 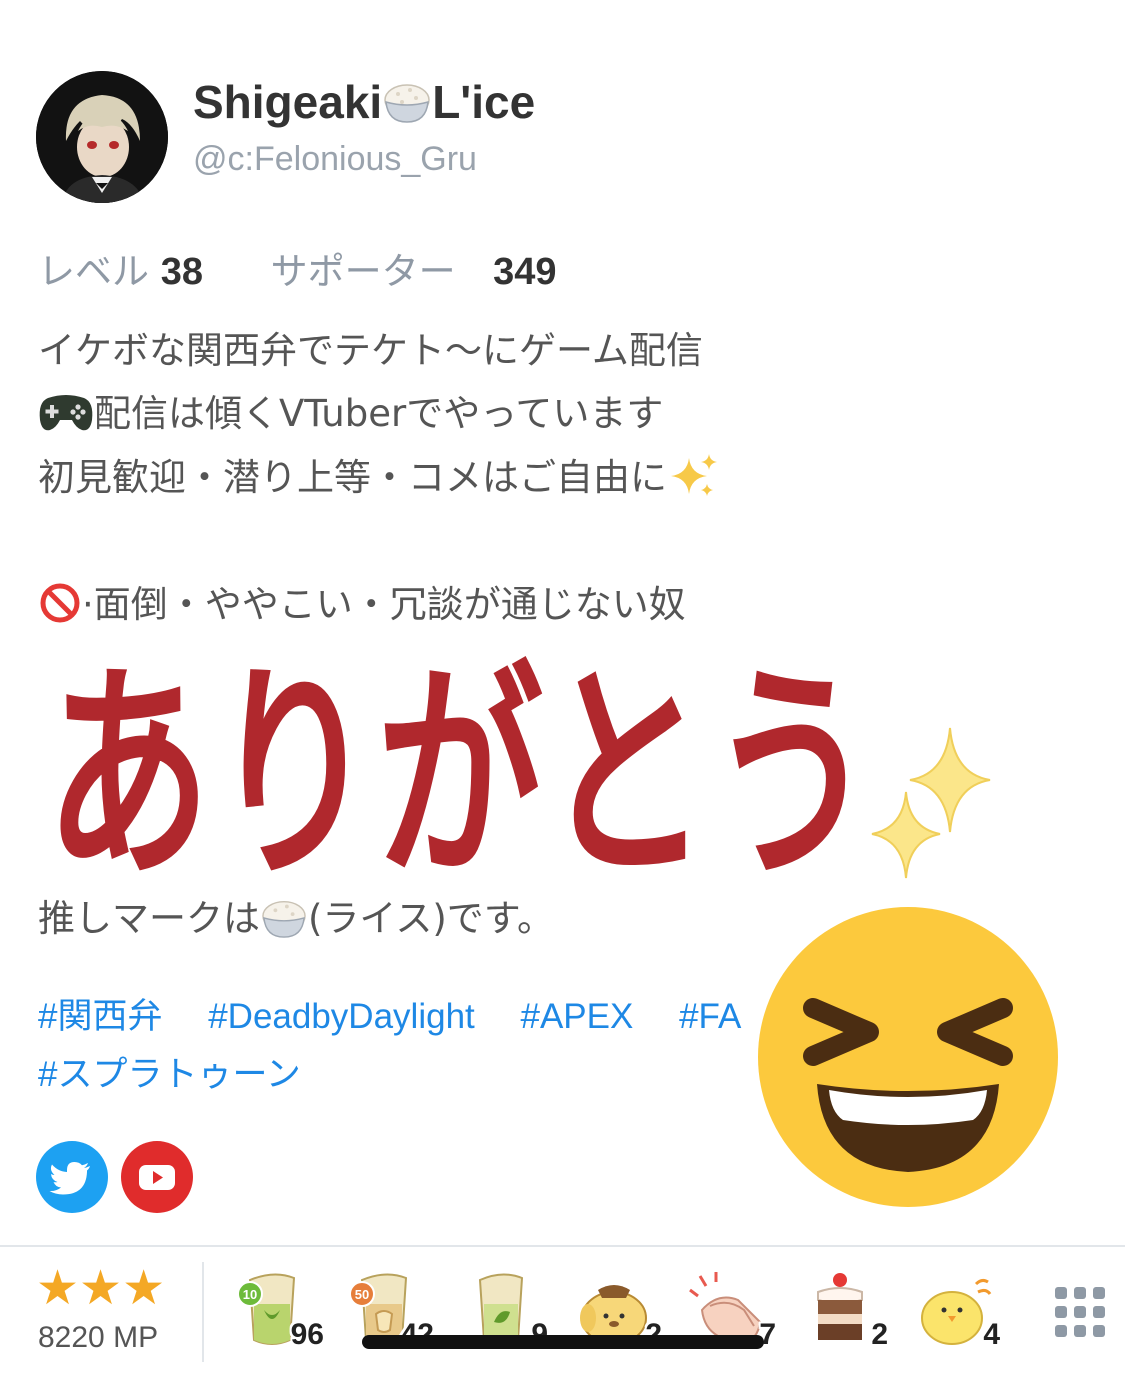 What do you see at coordinates (203, 1312) in the screenshot?
I see `bottom-bar-separator` at bounding box center [203, 1312].